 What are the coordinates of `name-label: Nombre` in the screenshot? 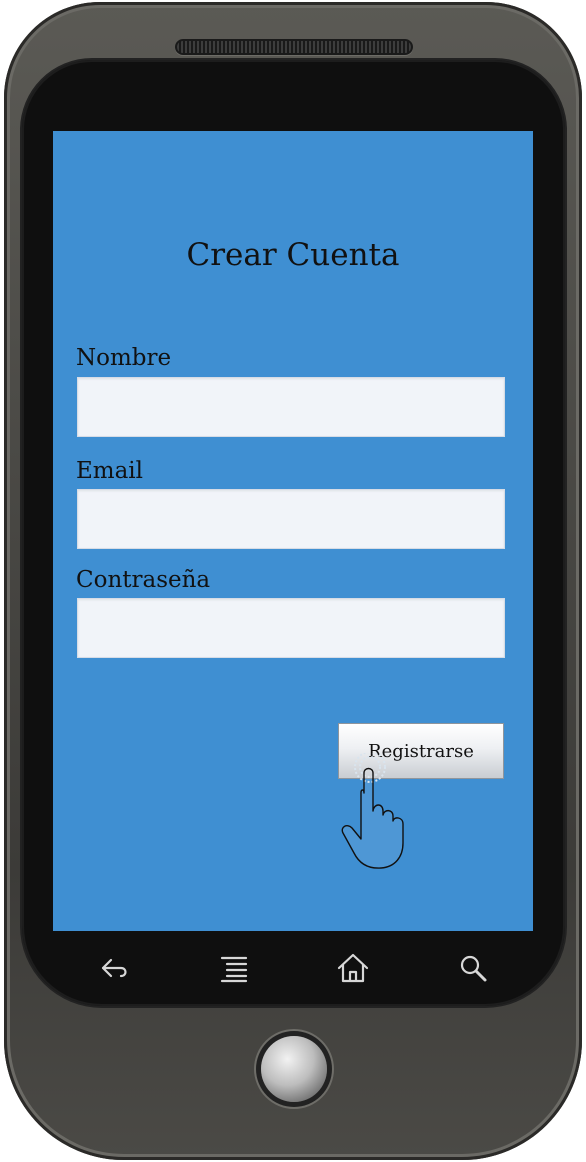 It's located at (124, 358).